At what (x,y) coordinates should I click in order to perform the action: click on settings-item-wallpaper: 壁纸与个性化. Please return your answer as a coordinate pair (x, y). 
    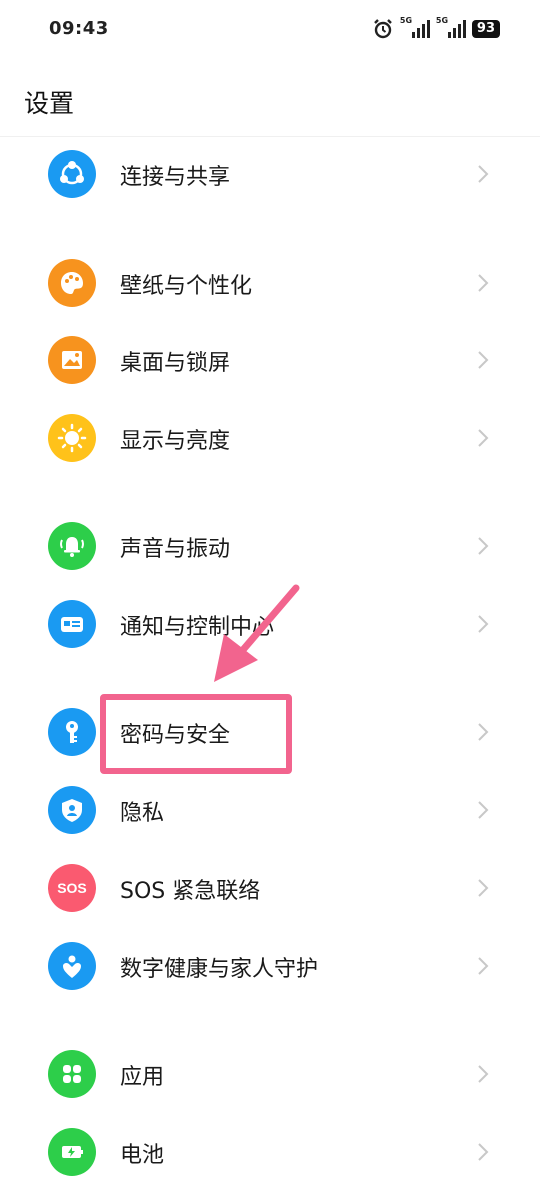
    Looking at the image, I should click on (270, 283).